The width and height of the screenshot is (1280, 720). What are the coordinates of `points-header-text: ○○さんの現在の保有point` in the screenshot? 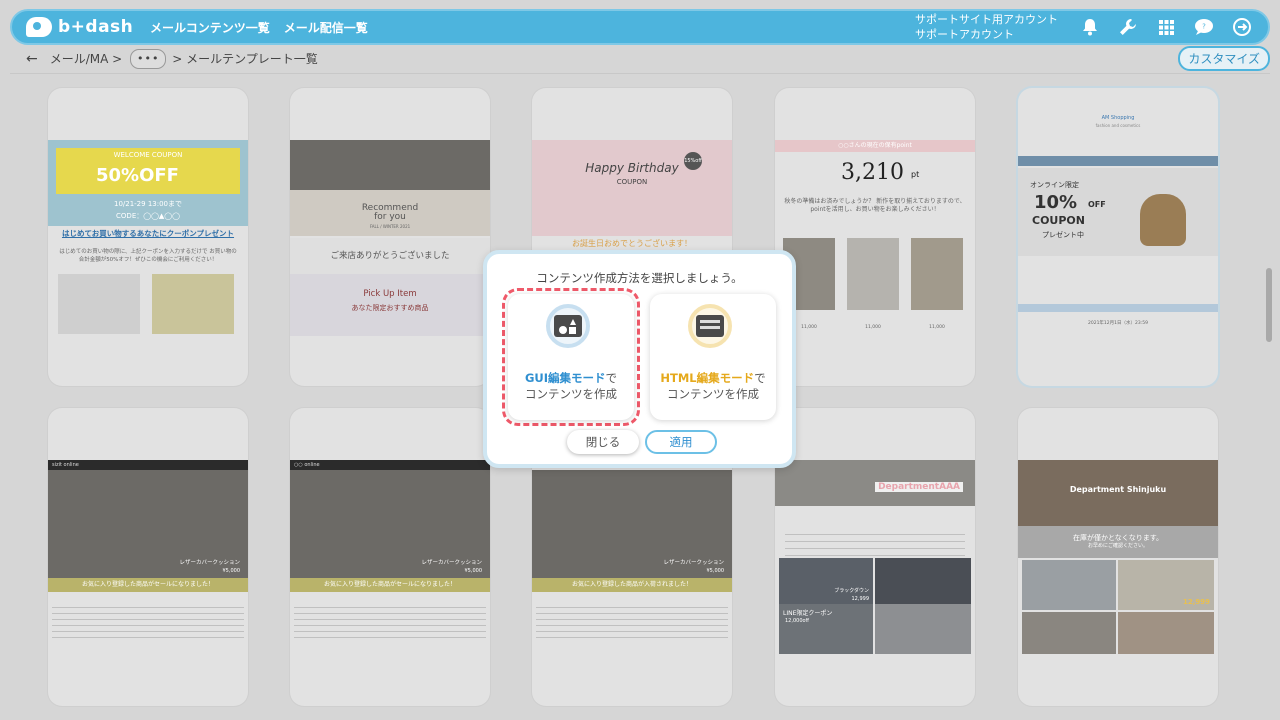 It's located at (875, 145).